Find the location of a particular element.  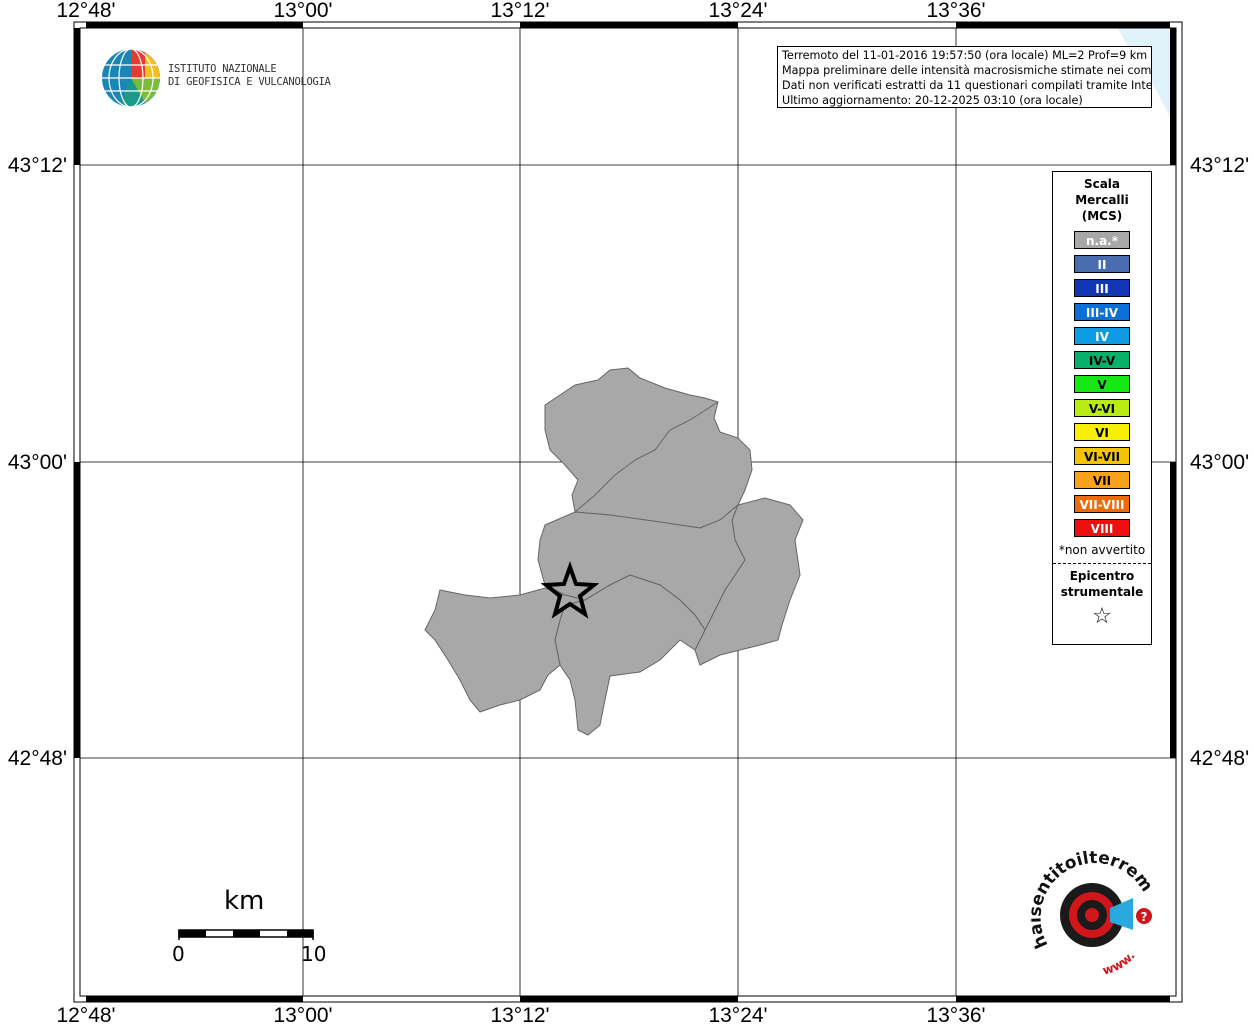

lat-tick-label-left: 42°48' is located at coordinates (37, 758).